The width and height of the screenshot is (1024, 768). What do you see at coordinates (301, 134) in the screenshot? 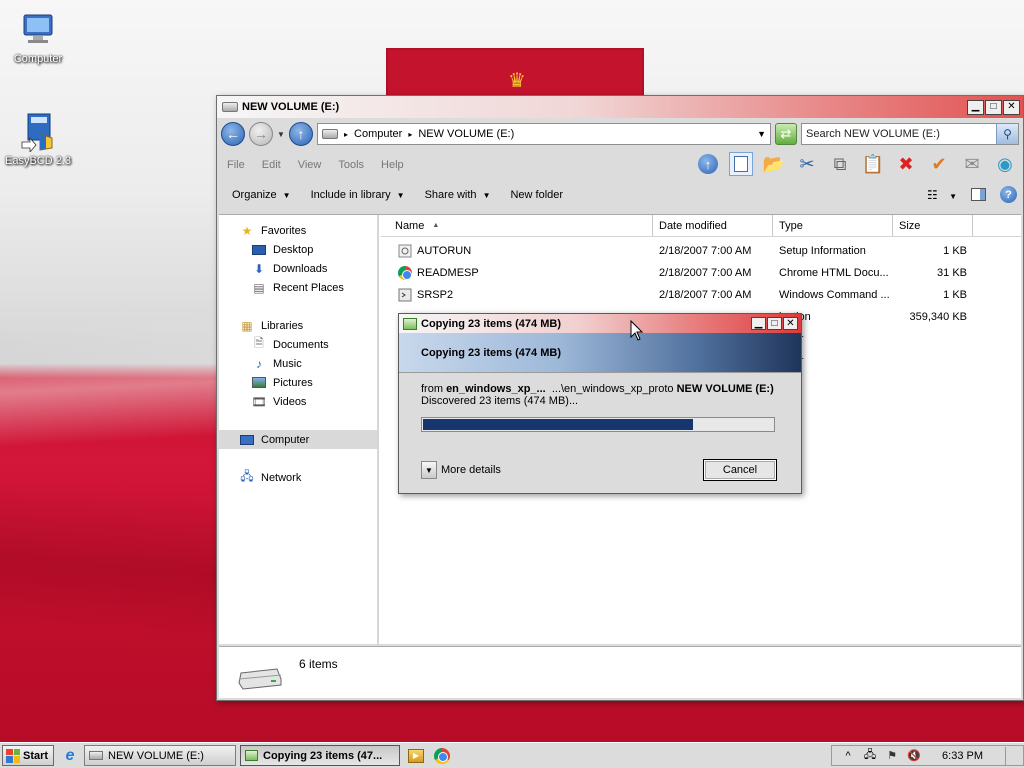
I see `up-button: ↑` at bounding box center [301, 134].